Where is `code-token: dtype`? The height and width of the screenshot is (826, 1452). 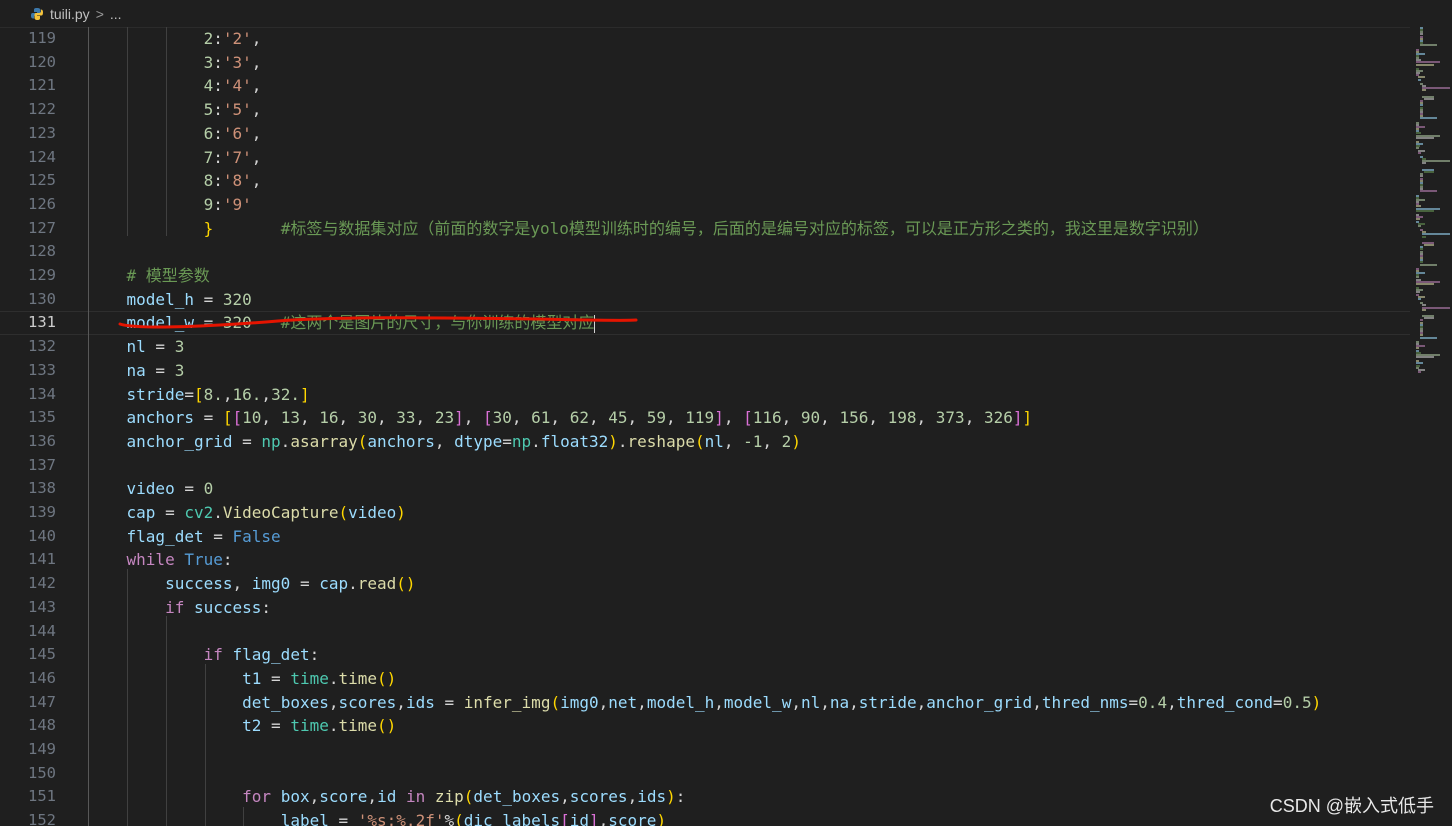
code-token: dtype is located at coordinates (478, 441).